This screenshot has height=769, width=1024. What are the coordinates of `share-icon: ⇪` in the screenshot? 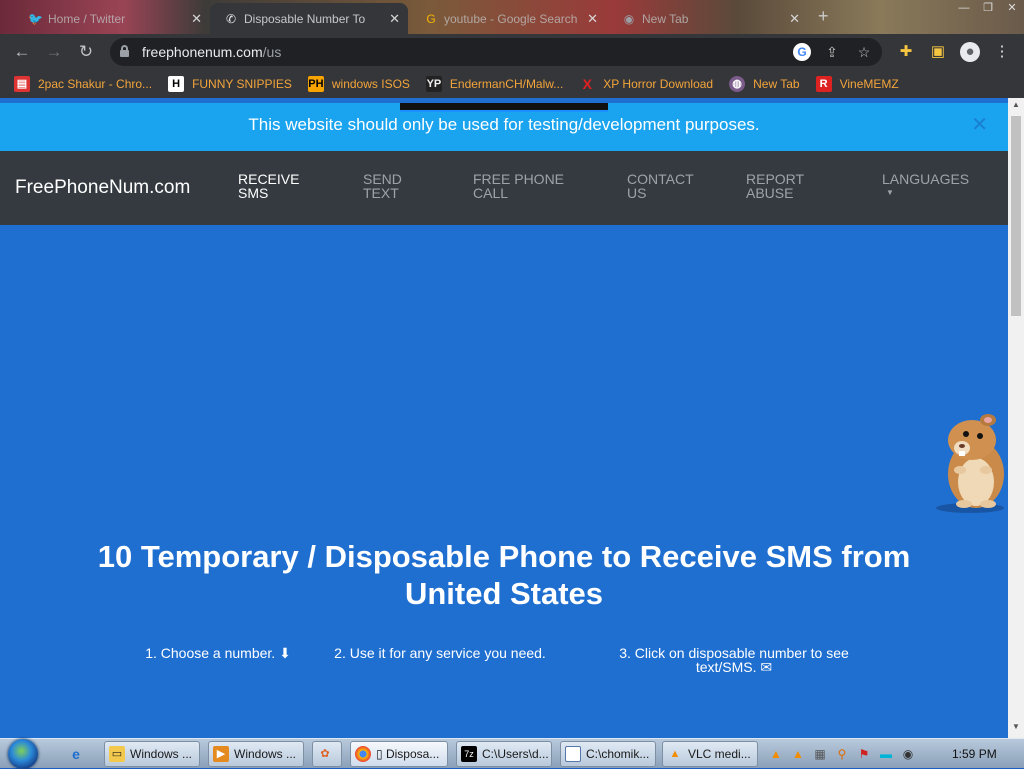 It's located at (832, 52).